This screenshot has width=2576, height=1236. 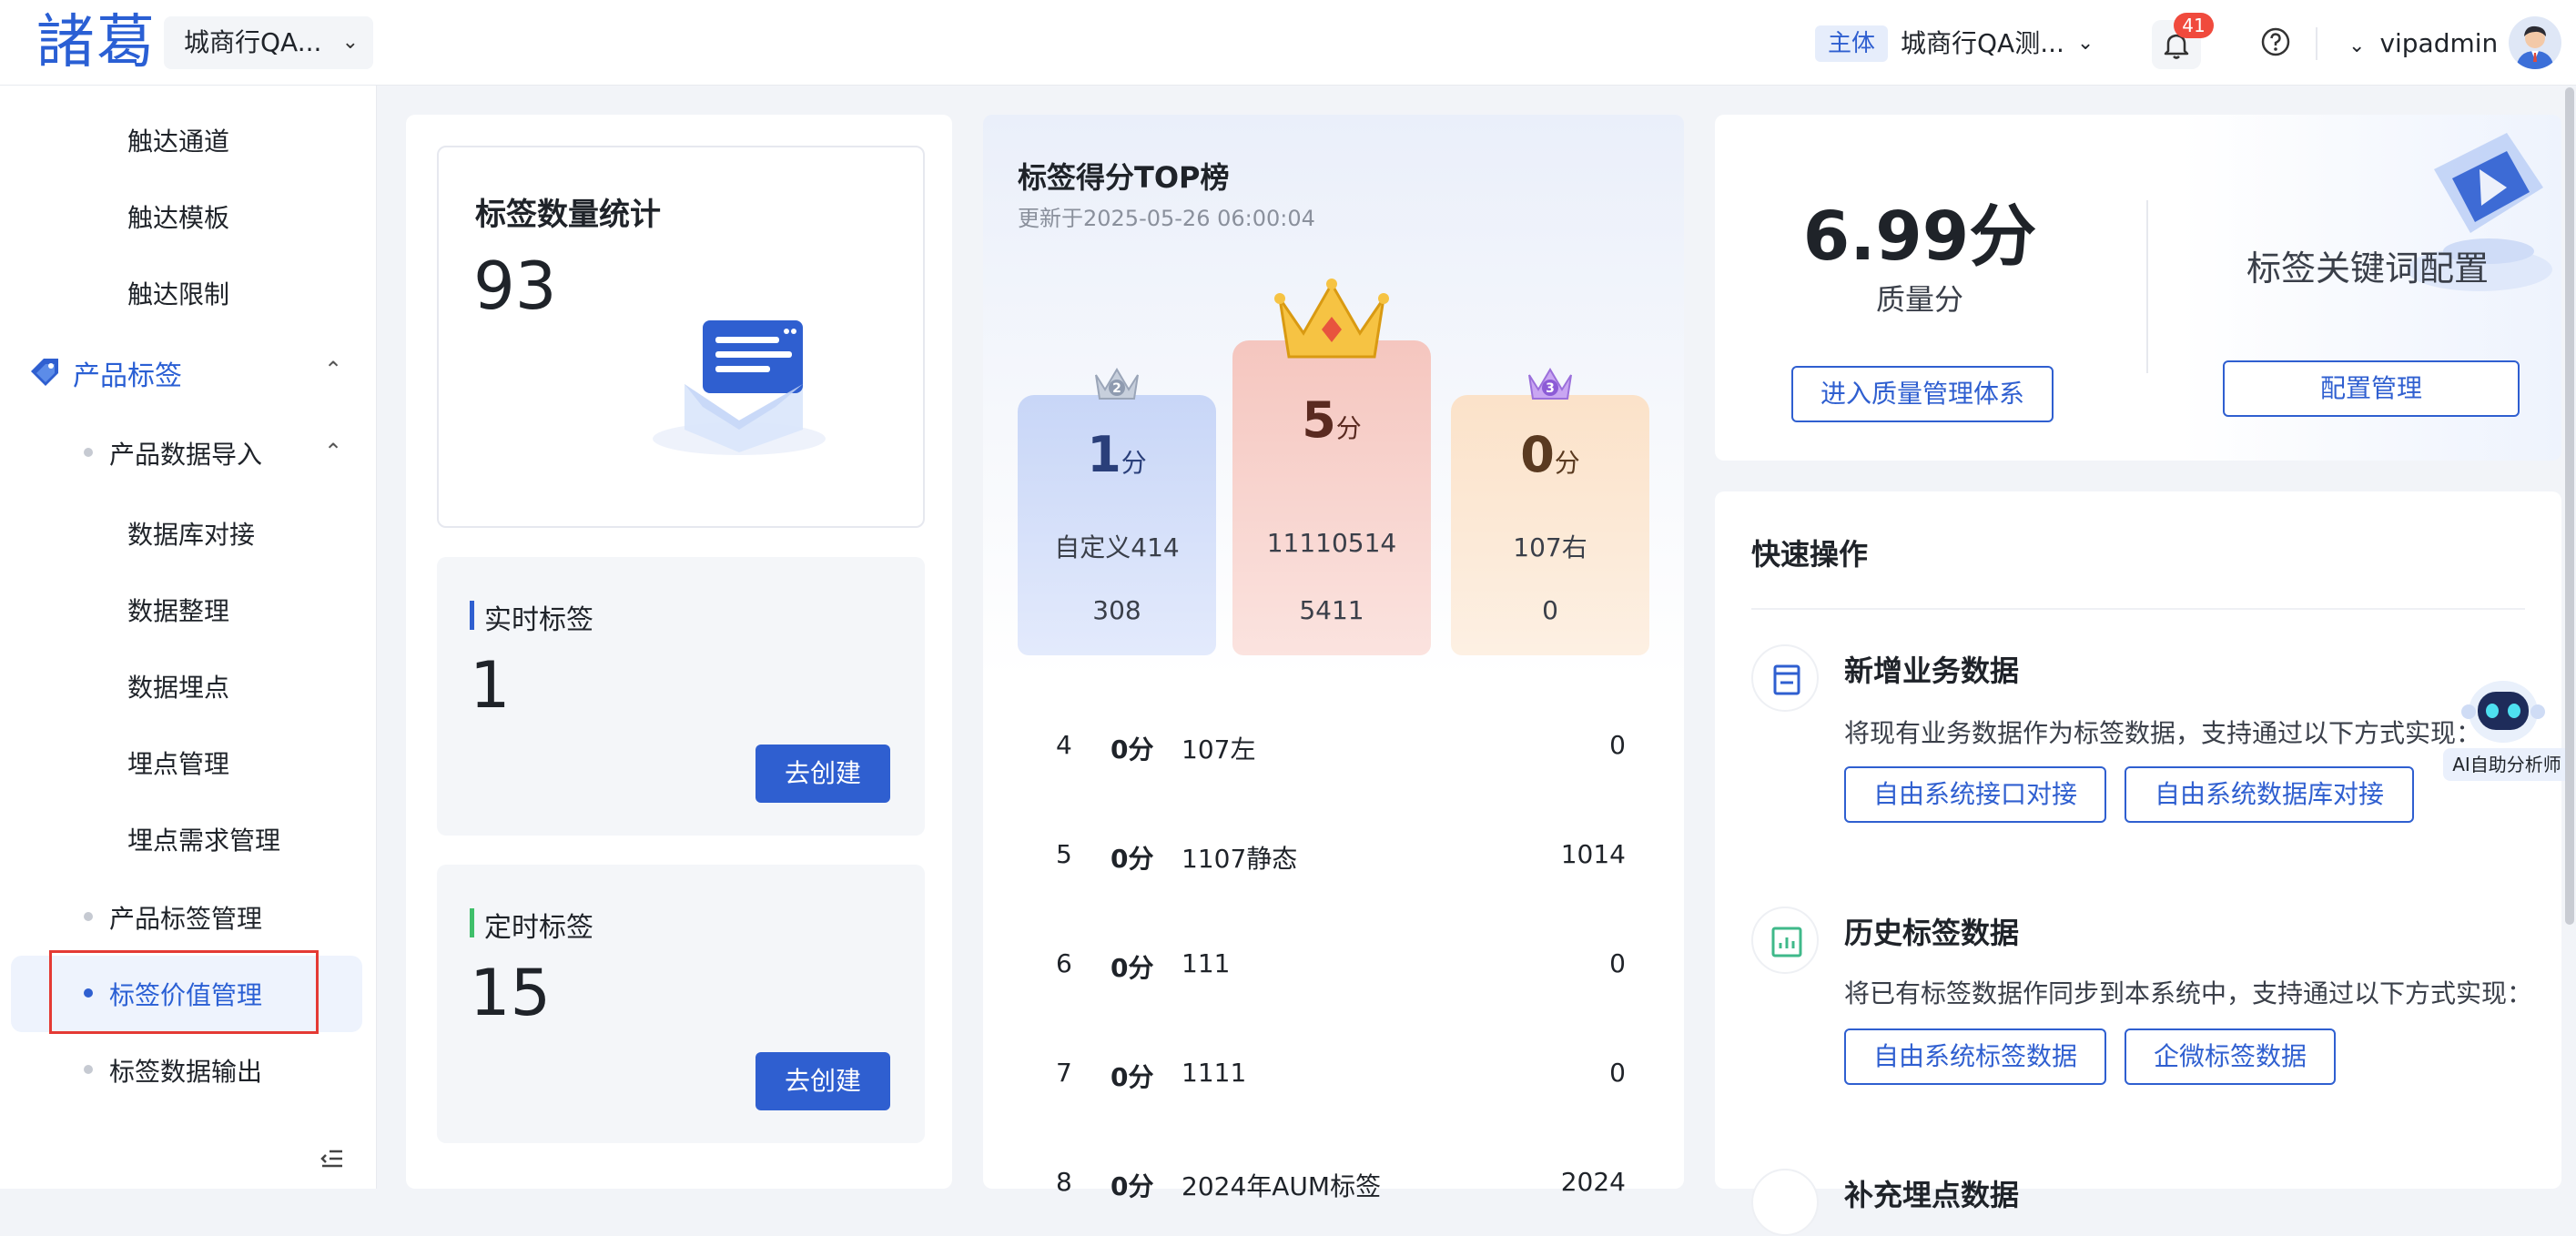 What do you see at coordinates (1333, 976) in the screenshot?
I see `table-row: 6 0分 111 0` at bounding box center [1333, 976].